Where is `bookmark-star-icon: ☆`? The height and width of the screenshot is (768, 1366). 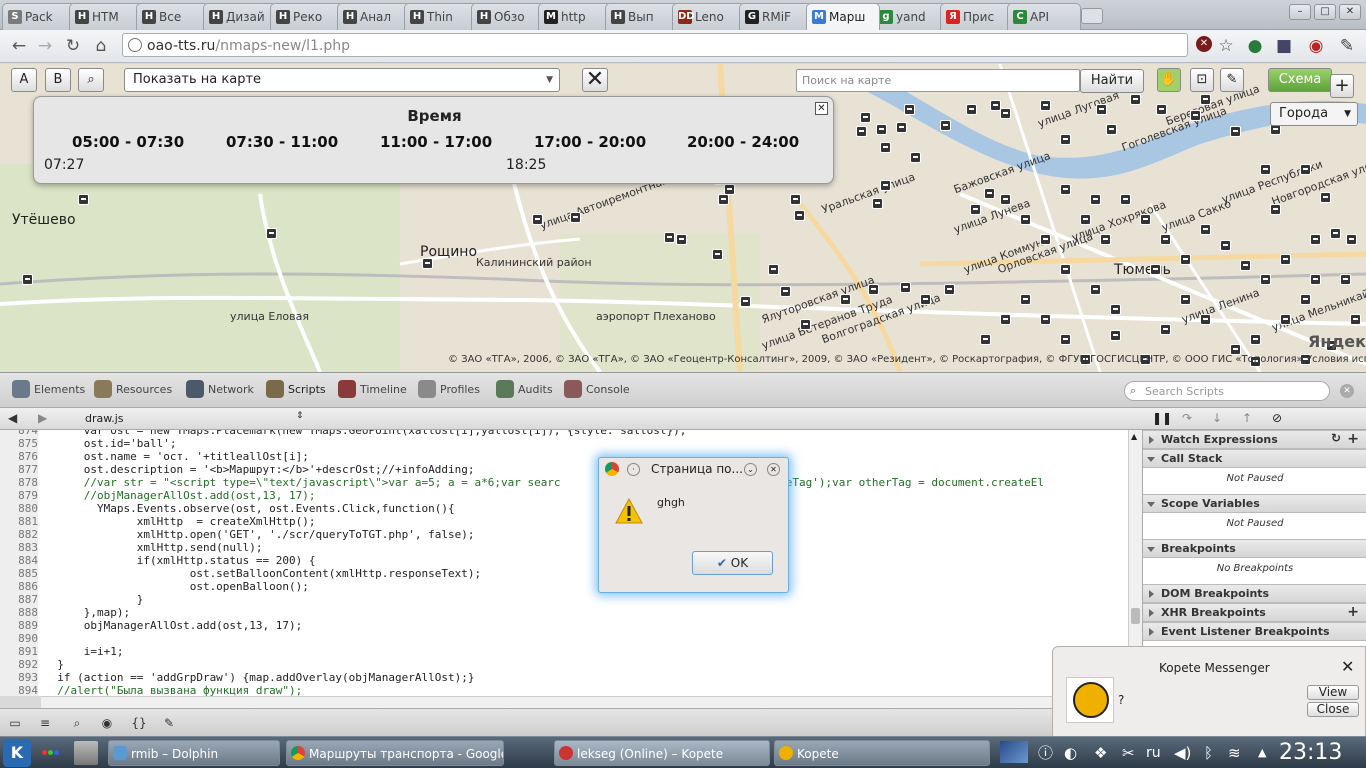
bookmark-star-icon: ☆ is located at coordinates (1226, 46).